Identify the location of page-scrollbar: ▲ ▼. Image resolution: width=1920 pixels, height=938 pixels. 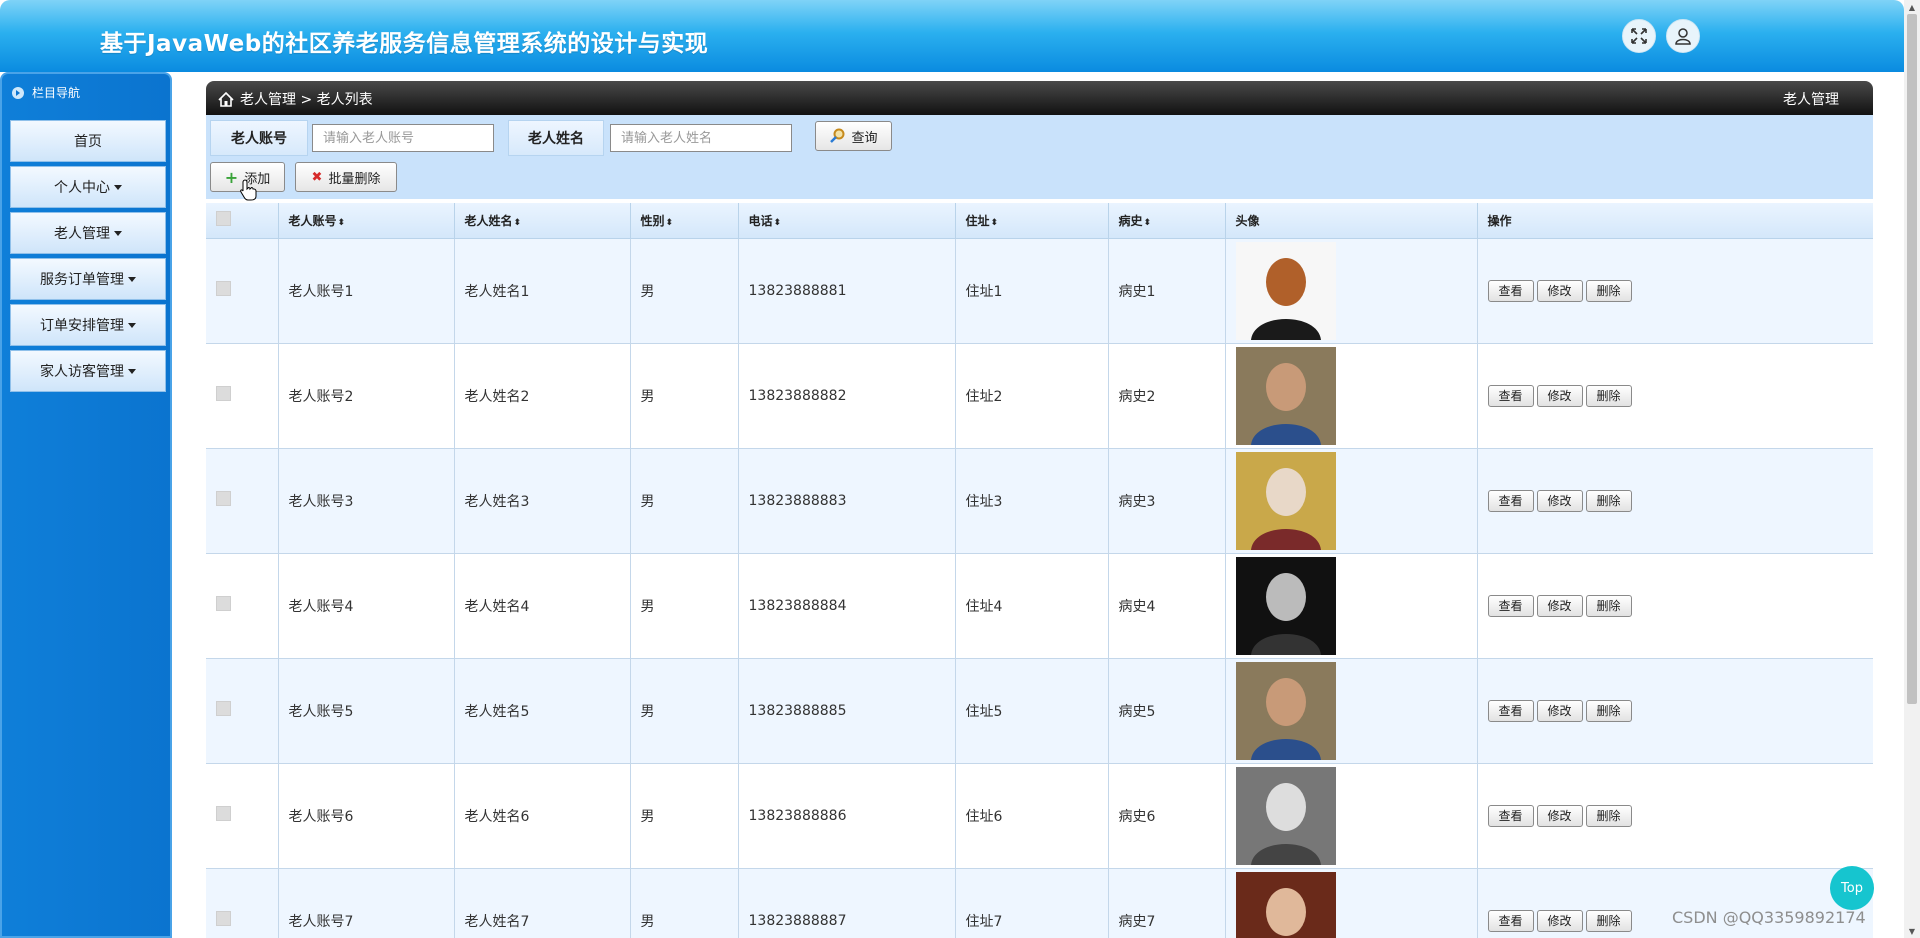
(1912, 469).